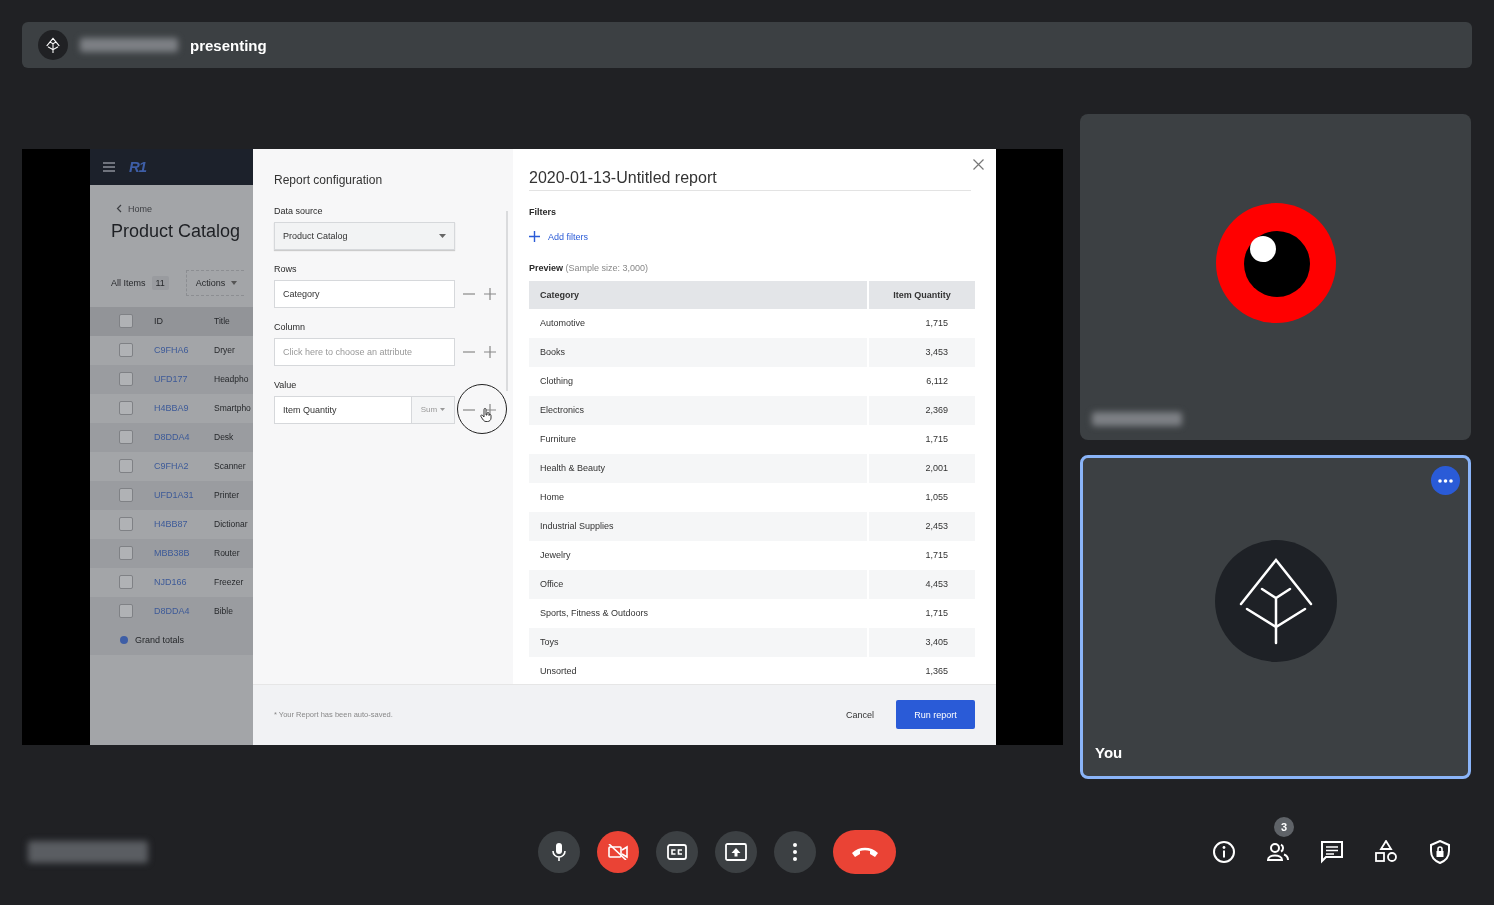 This screenshot has height=905, width=1494. Describe the element at coordinates (921, 526) in the screenshot. I see `table-cell: 2,453` at that location.